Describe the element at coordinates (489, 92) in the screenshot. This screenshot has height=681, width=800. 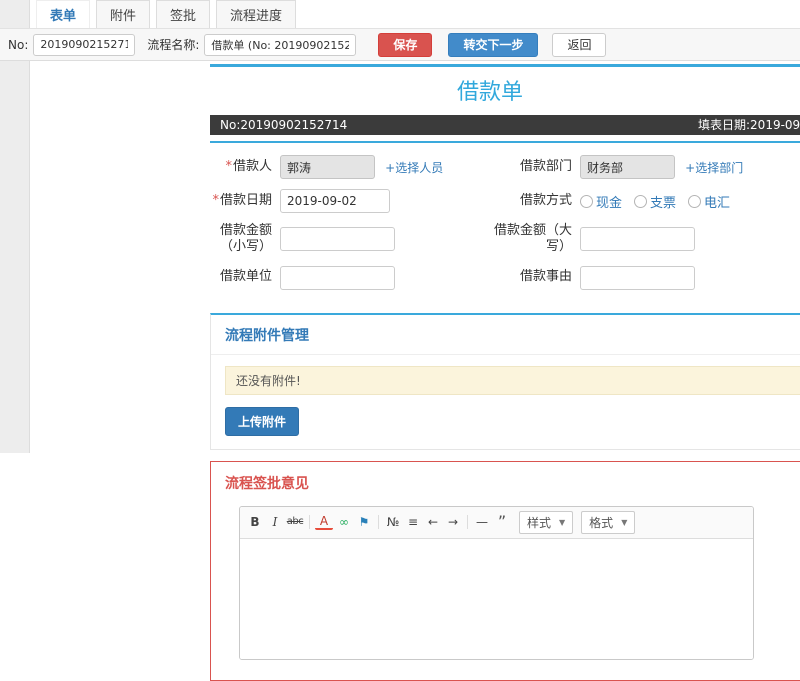
I see `page-title: 借款单` at that location.